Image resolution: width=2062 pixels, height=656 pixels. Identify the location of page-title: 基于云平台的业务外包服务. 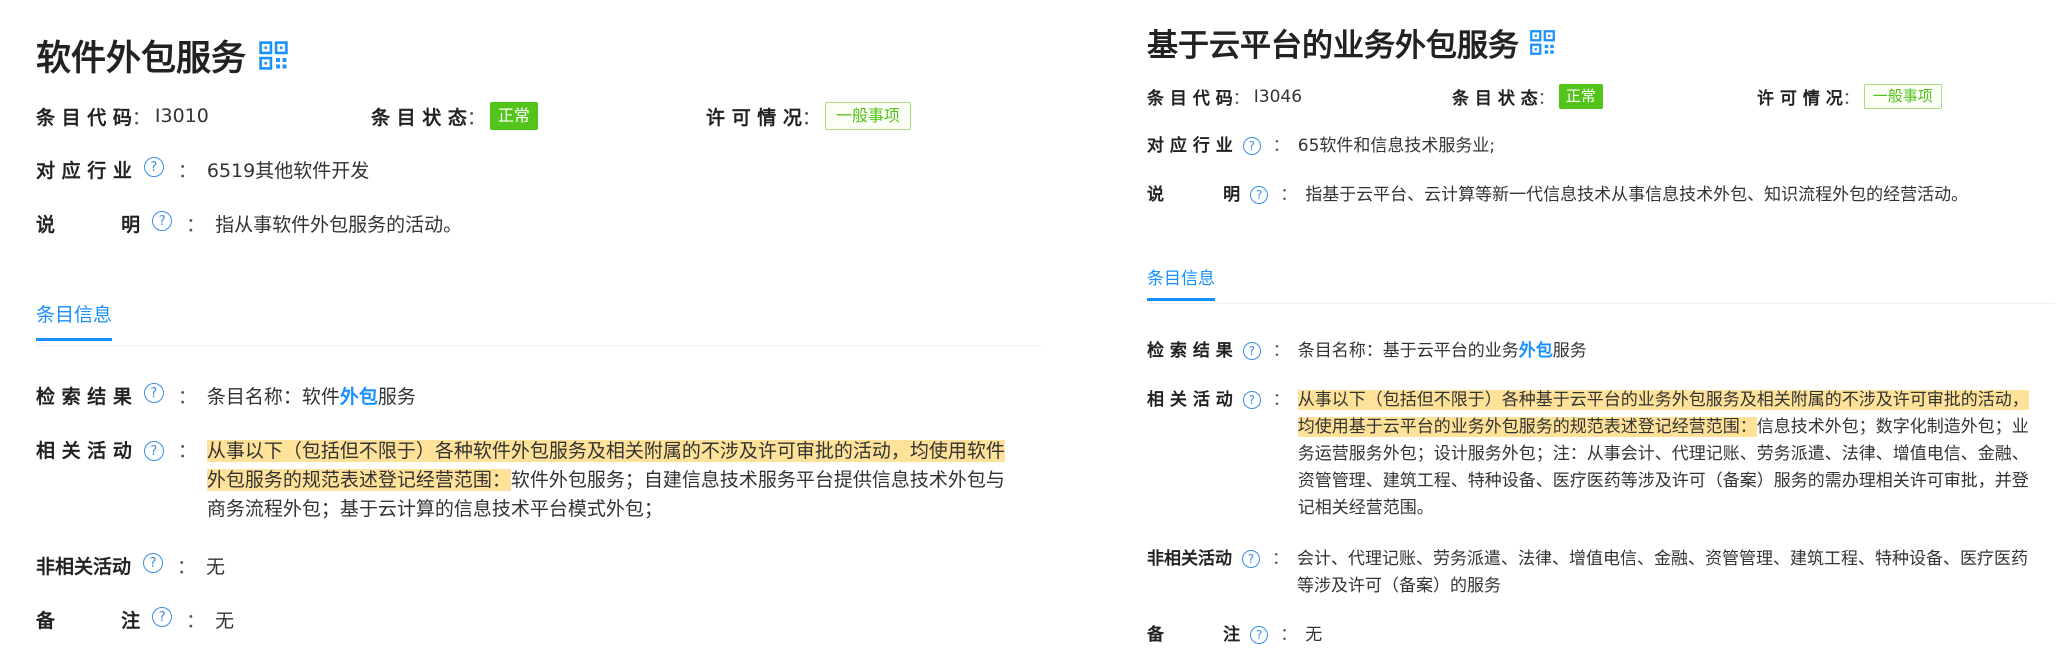
(1333, 45).